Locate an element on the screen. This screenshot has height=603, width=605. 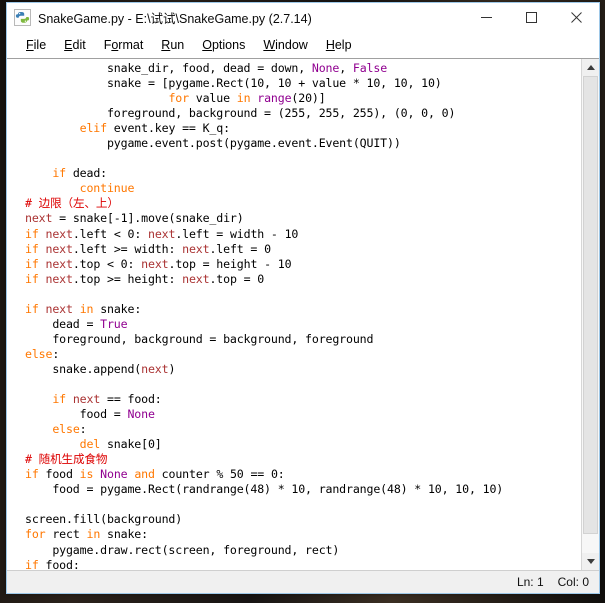
menu-item-edit: Edit is located at coordinates (75, 45).